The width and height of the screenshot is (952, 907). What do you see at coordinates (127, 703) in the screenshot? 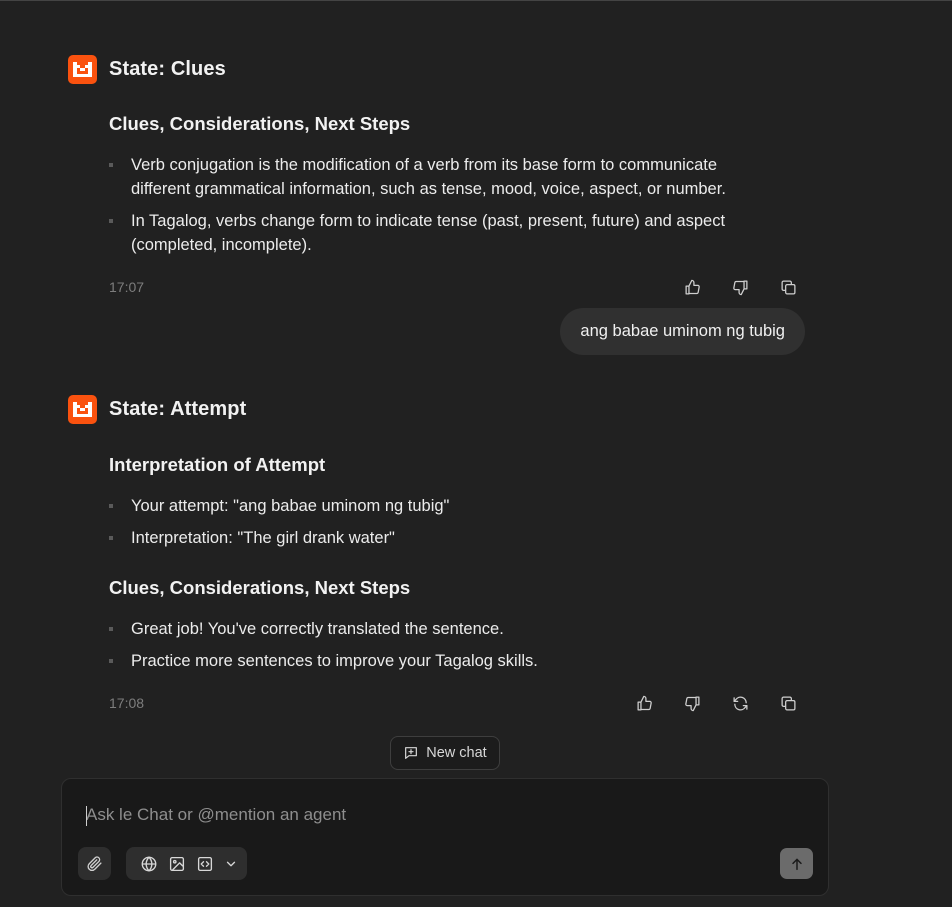
I see `message-timestamp: 17:08` at bounding box center [127, 703].